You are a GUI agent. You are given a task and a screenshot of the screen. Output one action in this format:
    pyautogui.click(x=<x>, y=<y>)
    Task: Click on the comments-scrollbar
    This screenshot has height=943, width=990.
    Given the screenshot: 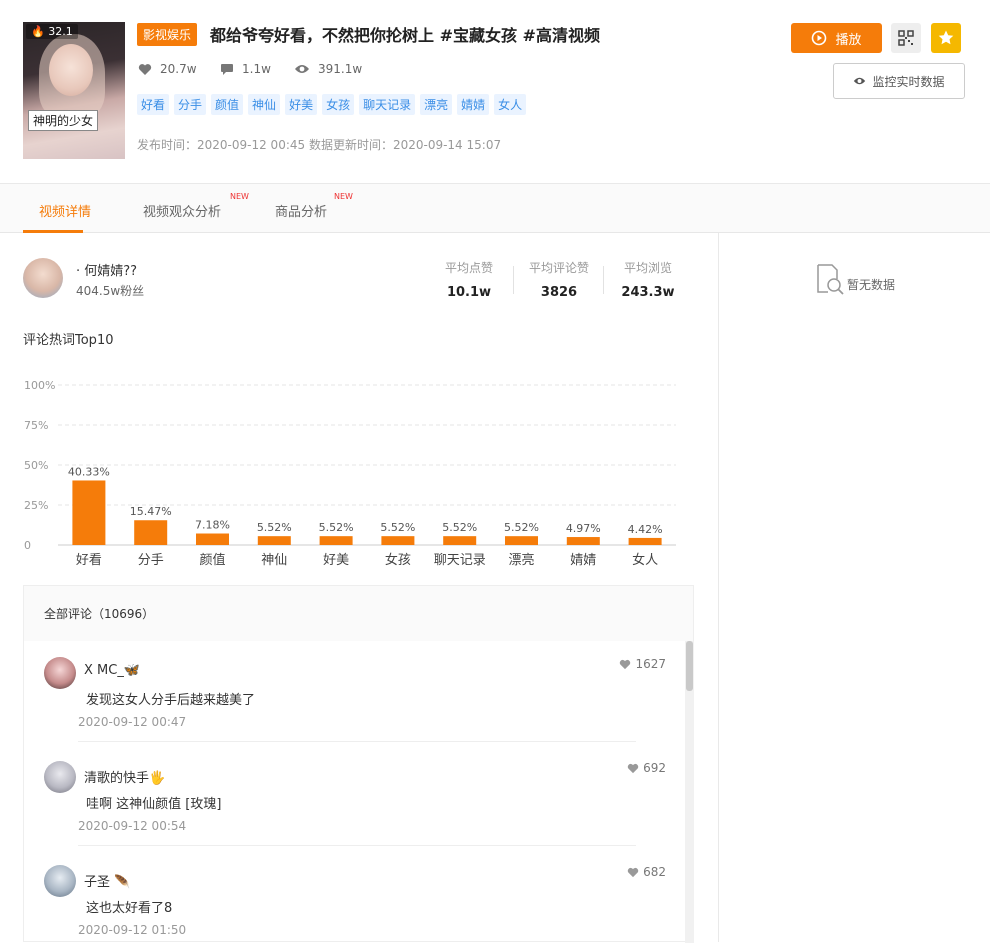 What is the action you would take?
    pyautogui.click(x=689, y=792)
    